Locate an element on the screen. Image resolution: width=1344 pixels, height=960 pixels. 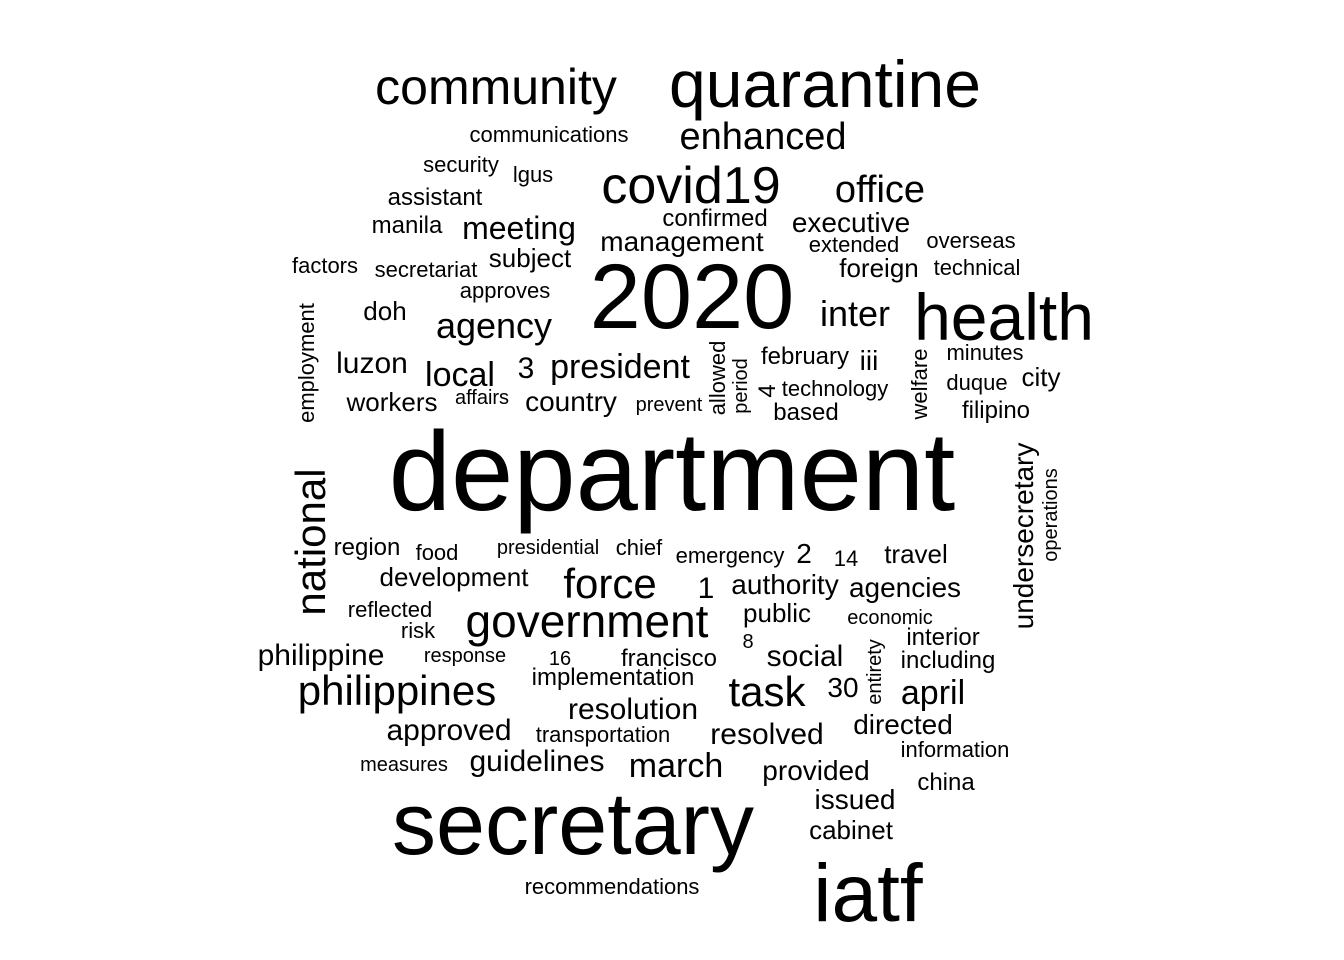
word-resolution: resolution is located at coordinates (633, 709).